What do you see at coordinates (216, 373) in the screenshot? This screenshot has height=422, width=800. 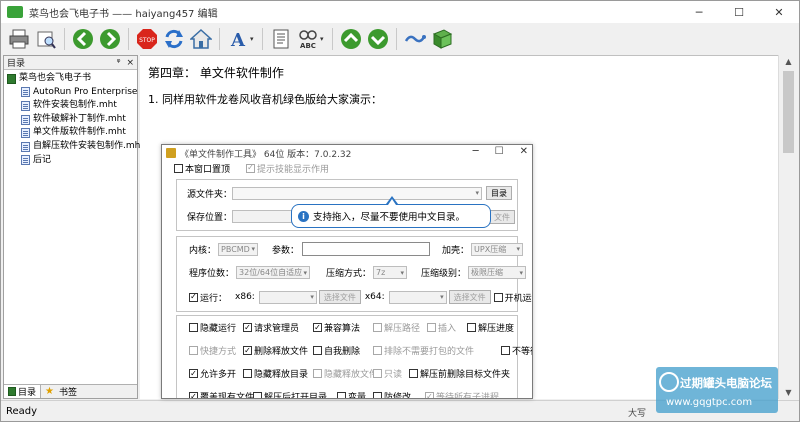 I see `option-checkbox: ✓ 允许多开` at bounding box center [216, 373].